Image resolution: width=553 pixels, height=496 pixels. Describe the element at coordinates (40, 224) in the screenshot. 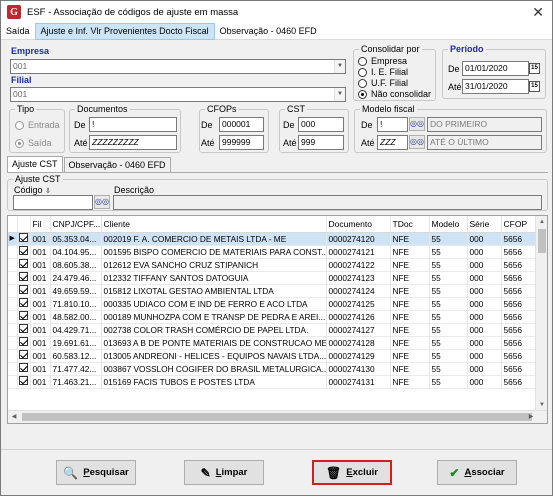

I see `column-header-fil: Fil` at that location.